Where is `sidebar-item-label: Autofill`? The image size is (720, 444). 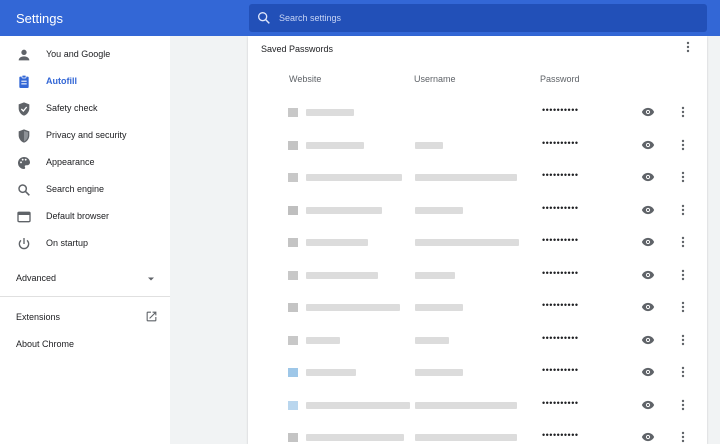 sidebar-item-label: Autofill is located at coordinates (61, 81).